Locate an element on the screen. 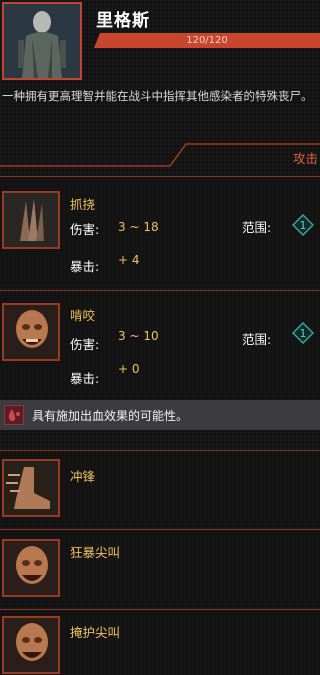 The width and height of the screenshot is (320, 675). health-text: 120/120 is located at coordinates (207, 40).